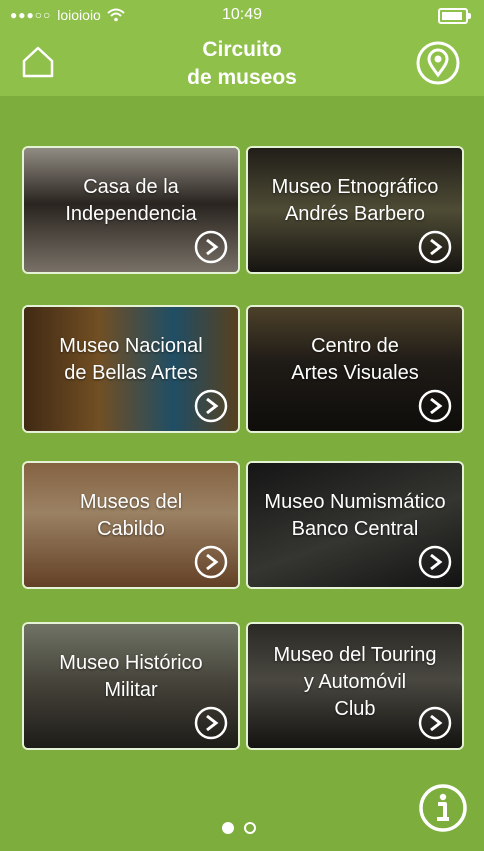 The image size is (484, 851). I want to click on museum-label: Casa de la Independencia, so click(131, 200).